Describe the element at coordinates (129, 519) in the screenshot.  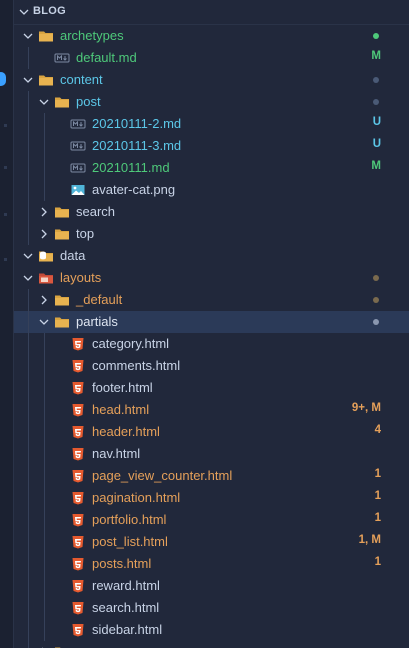
I see `tree-item-label: portfolio.html` at that location.